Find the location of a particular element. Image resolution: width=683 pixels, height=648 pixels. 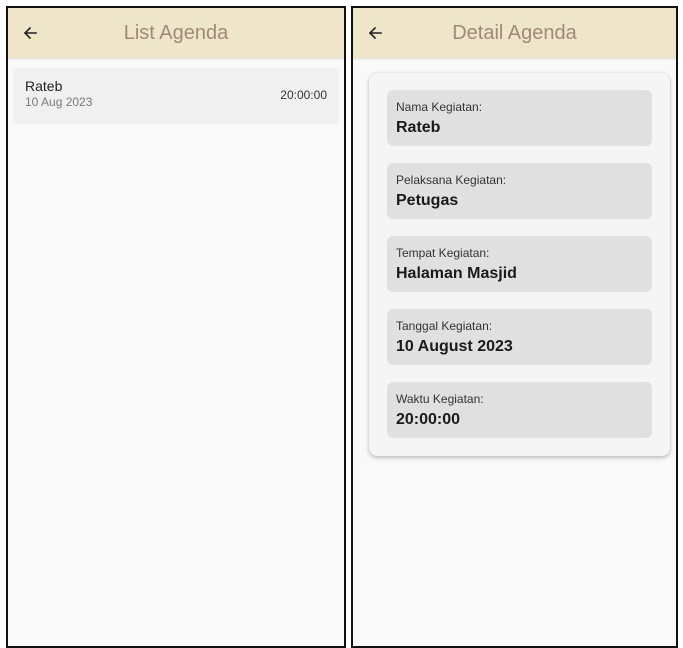

field-tanggal-kegiatan: Tanggal Kegiatan: 10 August 2023 is located at coordinates (519, 337).